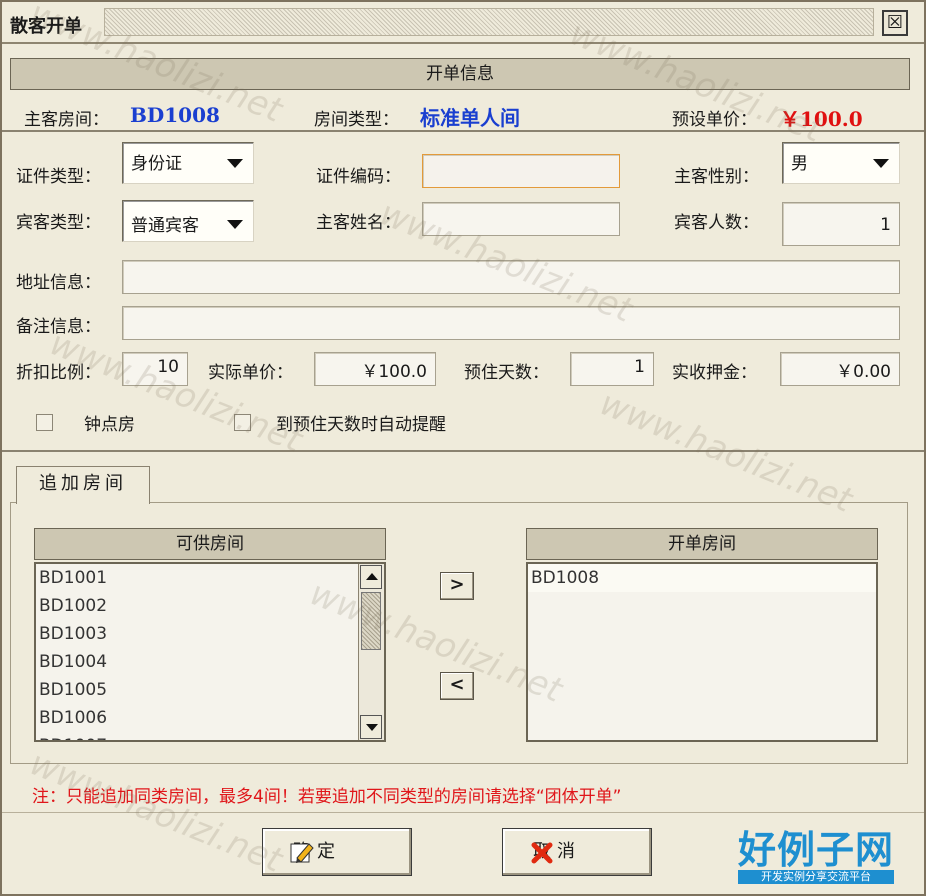  Describe the element at coordinates (816, 877) in the screenshot. I see `logo-subtext: 开发实例分享交流平台` at that location.